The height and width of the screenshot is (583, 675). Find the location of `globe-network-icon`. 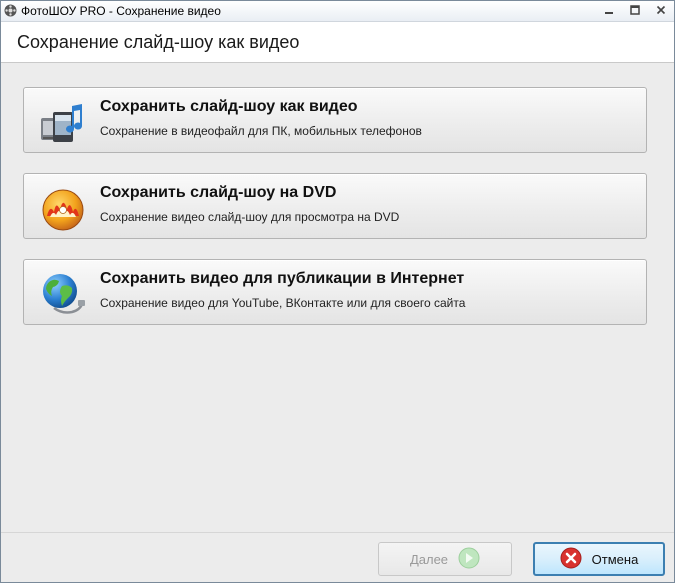

globe-network-icon is located at coordinates (63, 295).